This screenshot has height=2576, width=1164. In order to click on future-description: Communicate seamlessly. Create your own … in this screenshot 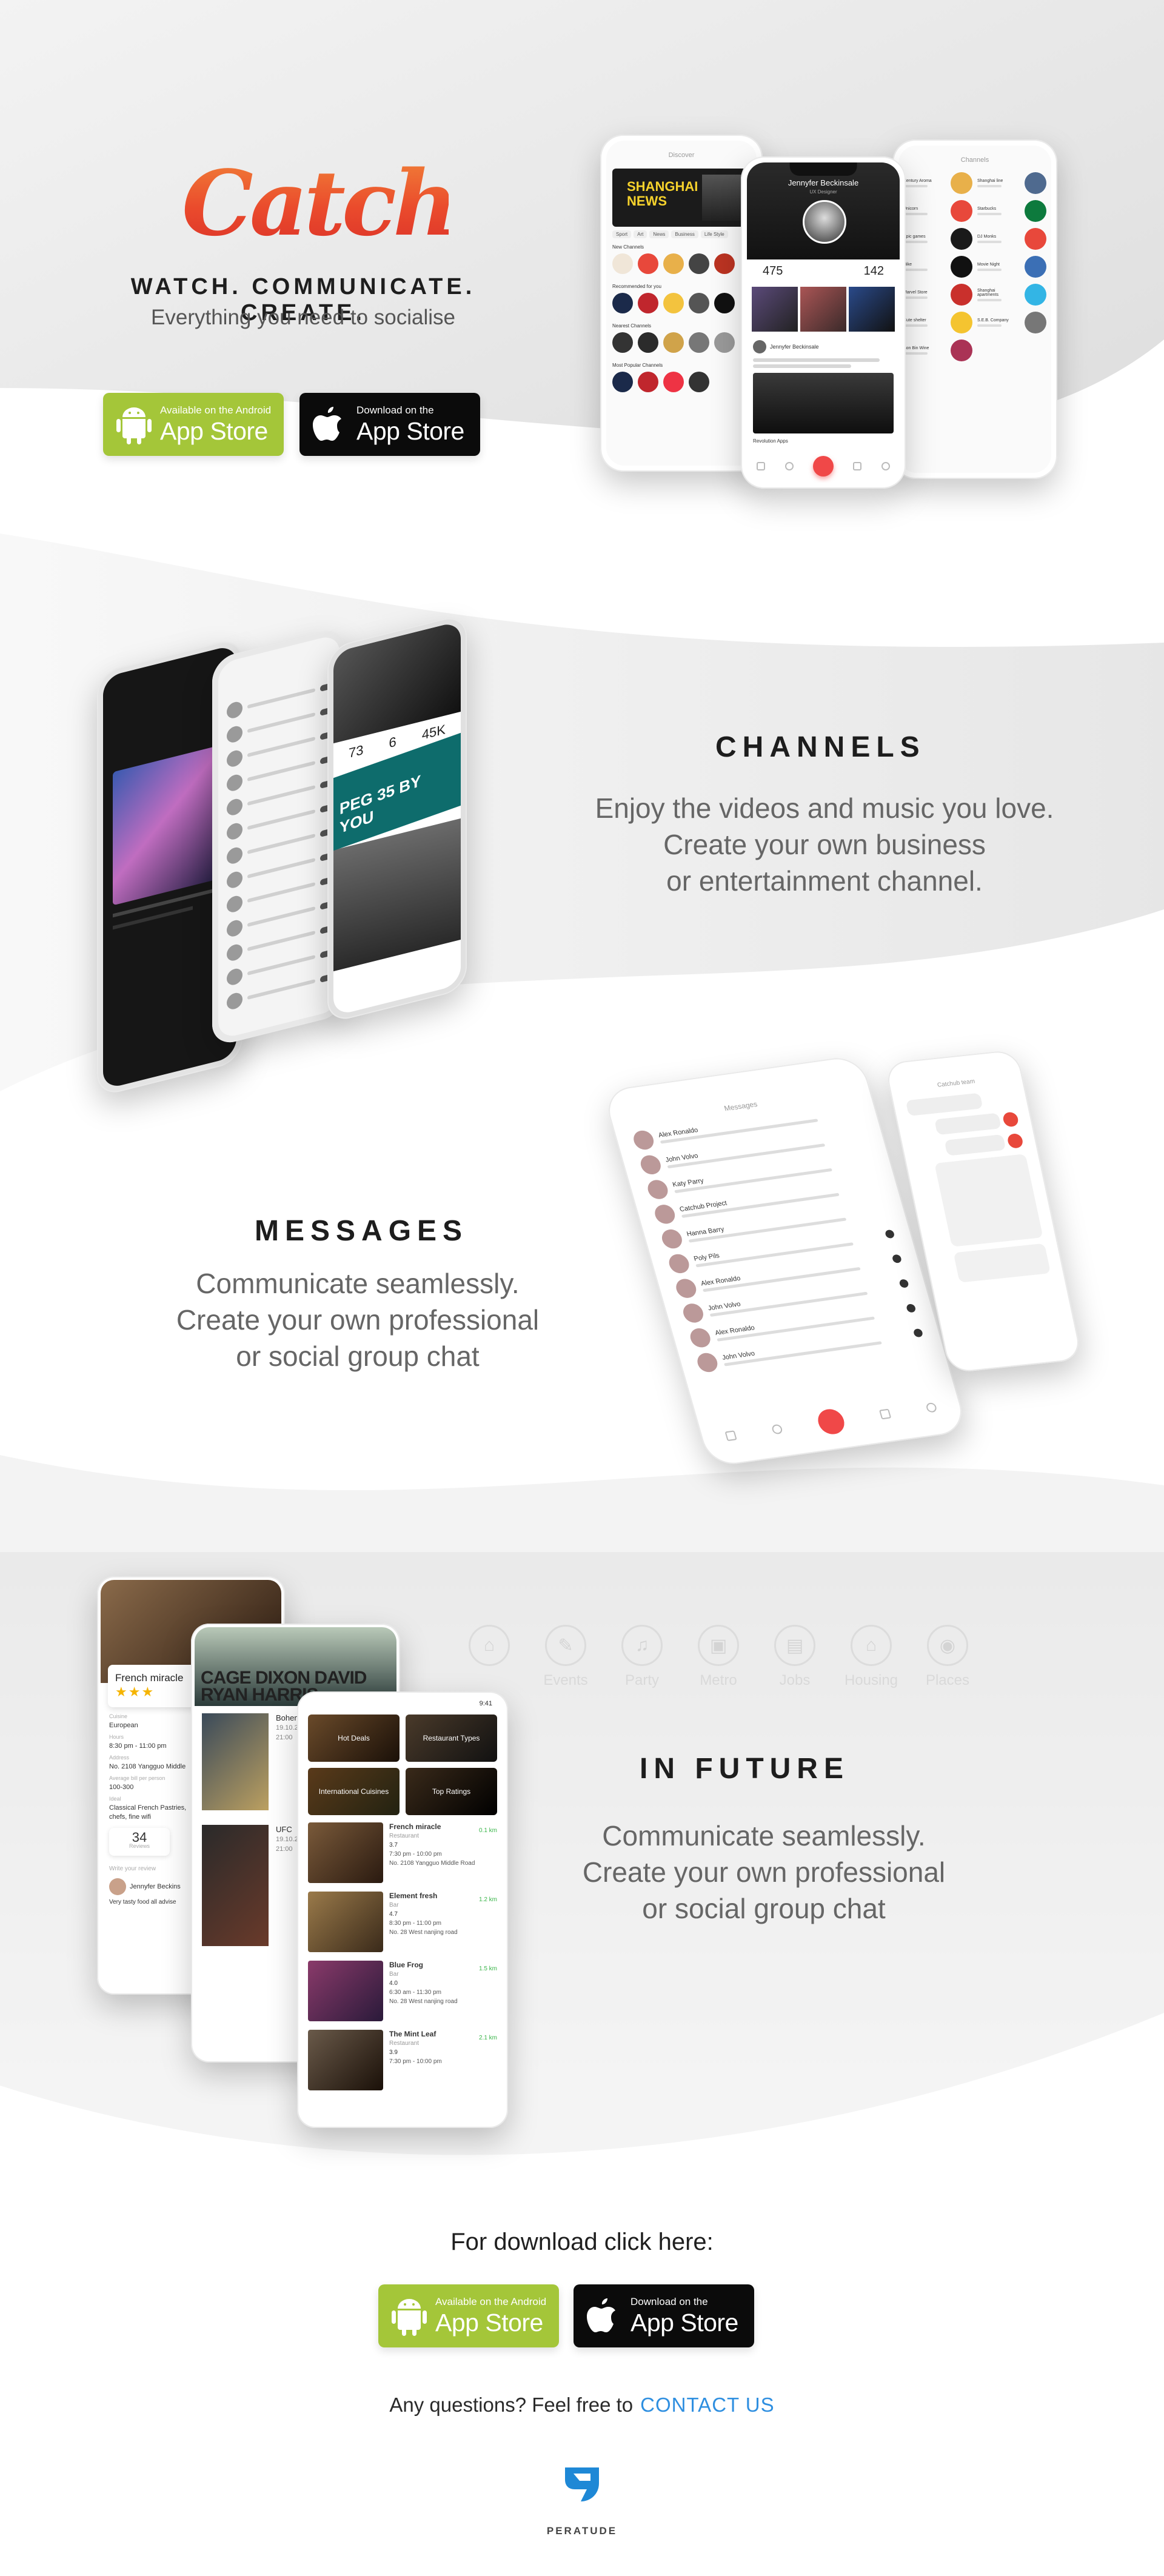, I will do `click(764, 1872)`.